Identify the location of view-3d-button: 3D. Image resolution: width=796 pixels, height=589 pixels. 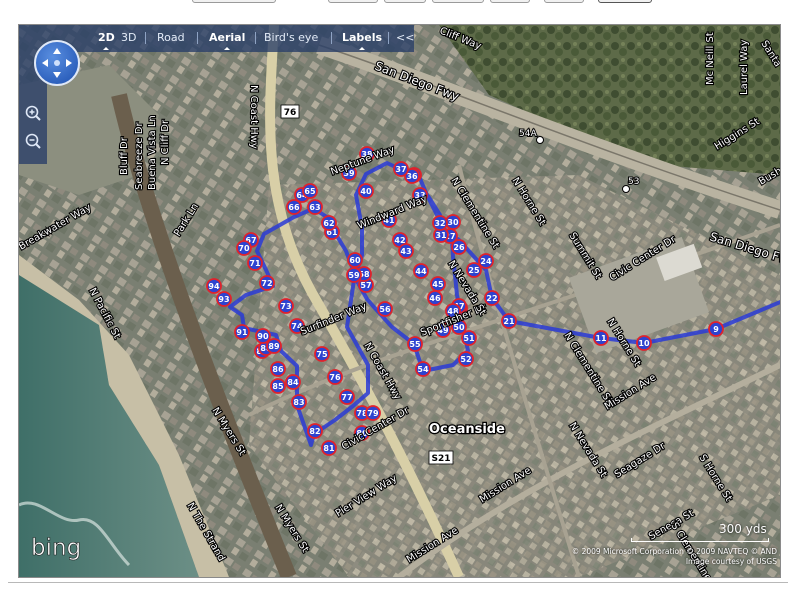
(128, 37).